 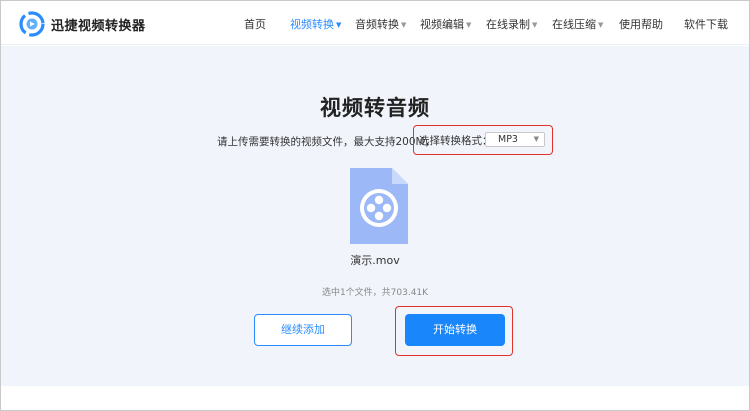 I want to click on file-summary: 选中1个文件，共703.41K, so click(x=375, y=293).